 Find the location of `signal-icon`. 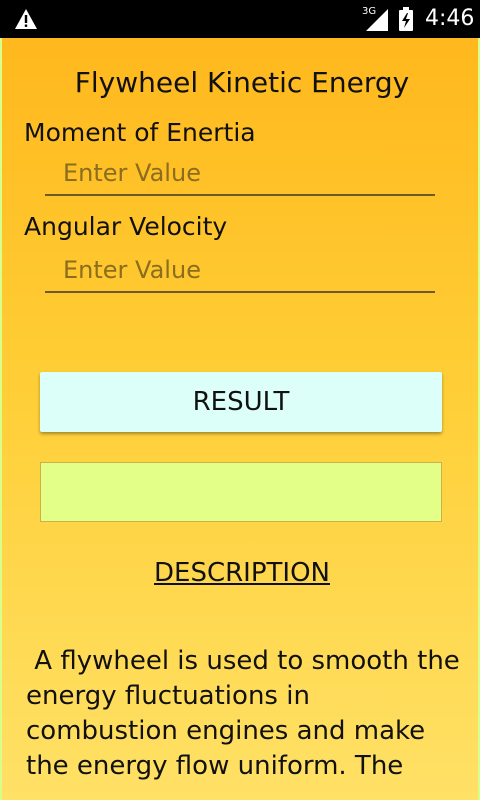

signal-icon is located at coordinates (377, 20).